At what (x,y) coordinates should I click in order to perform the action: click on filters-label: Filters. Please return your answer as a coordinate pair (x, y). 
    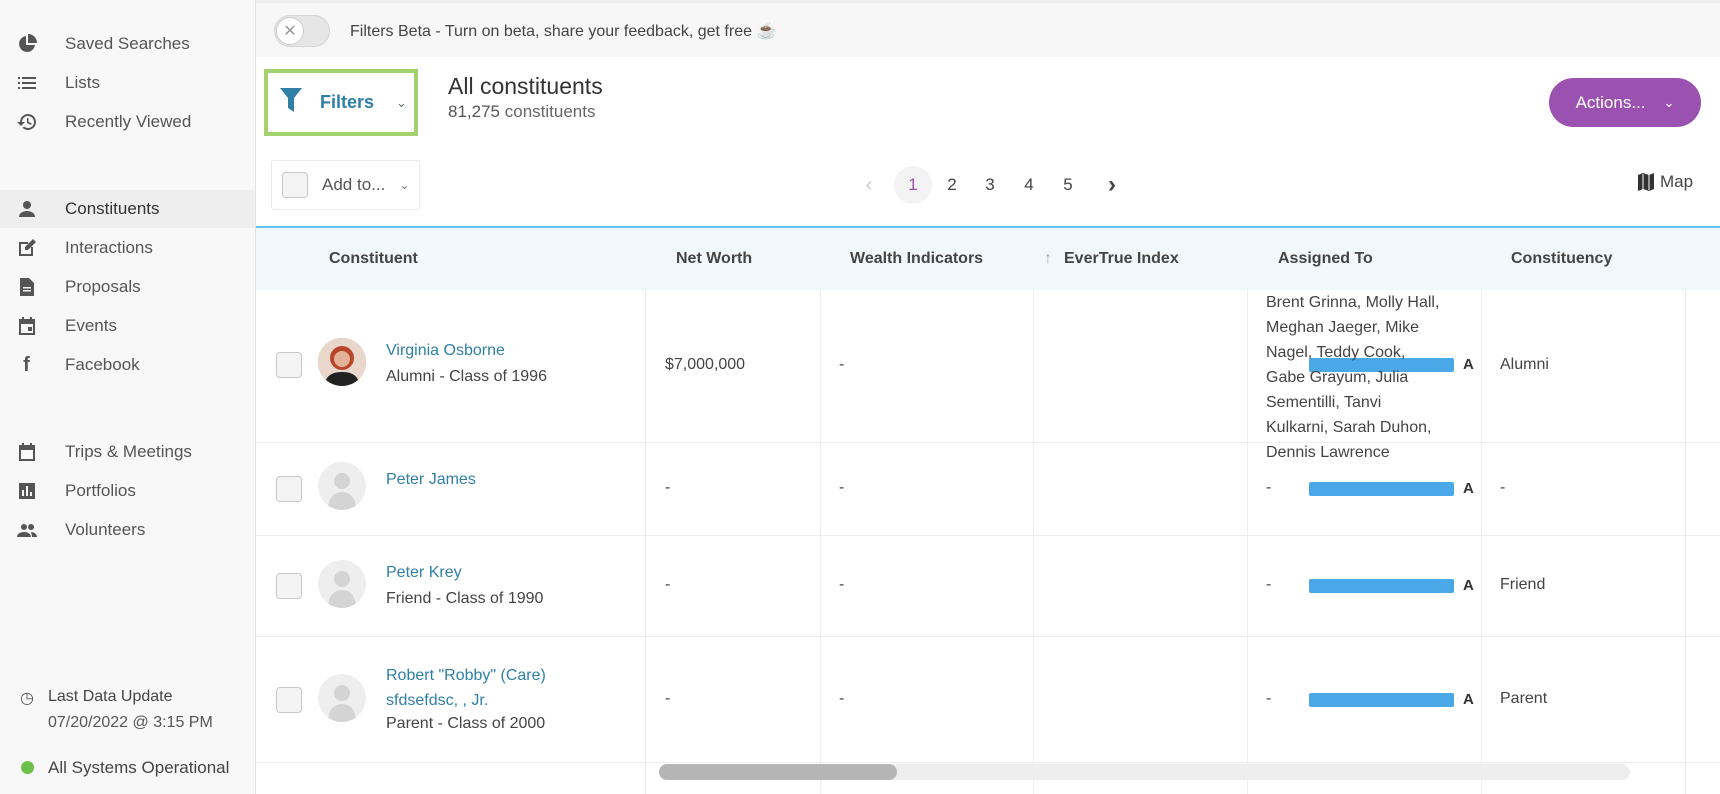
    Looking at the image, I should click on (347, 102).